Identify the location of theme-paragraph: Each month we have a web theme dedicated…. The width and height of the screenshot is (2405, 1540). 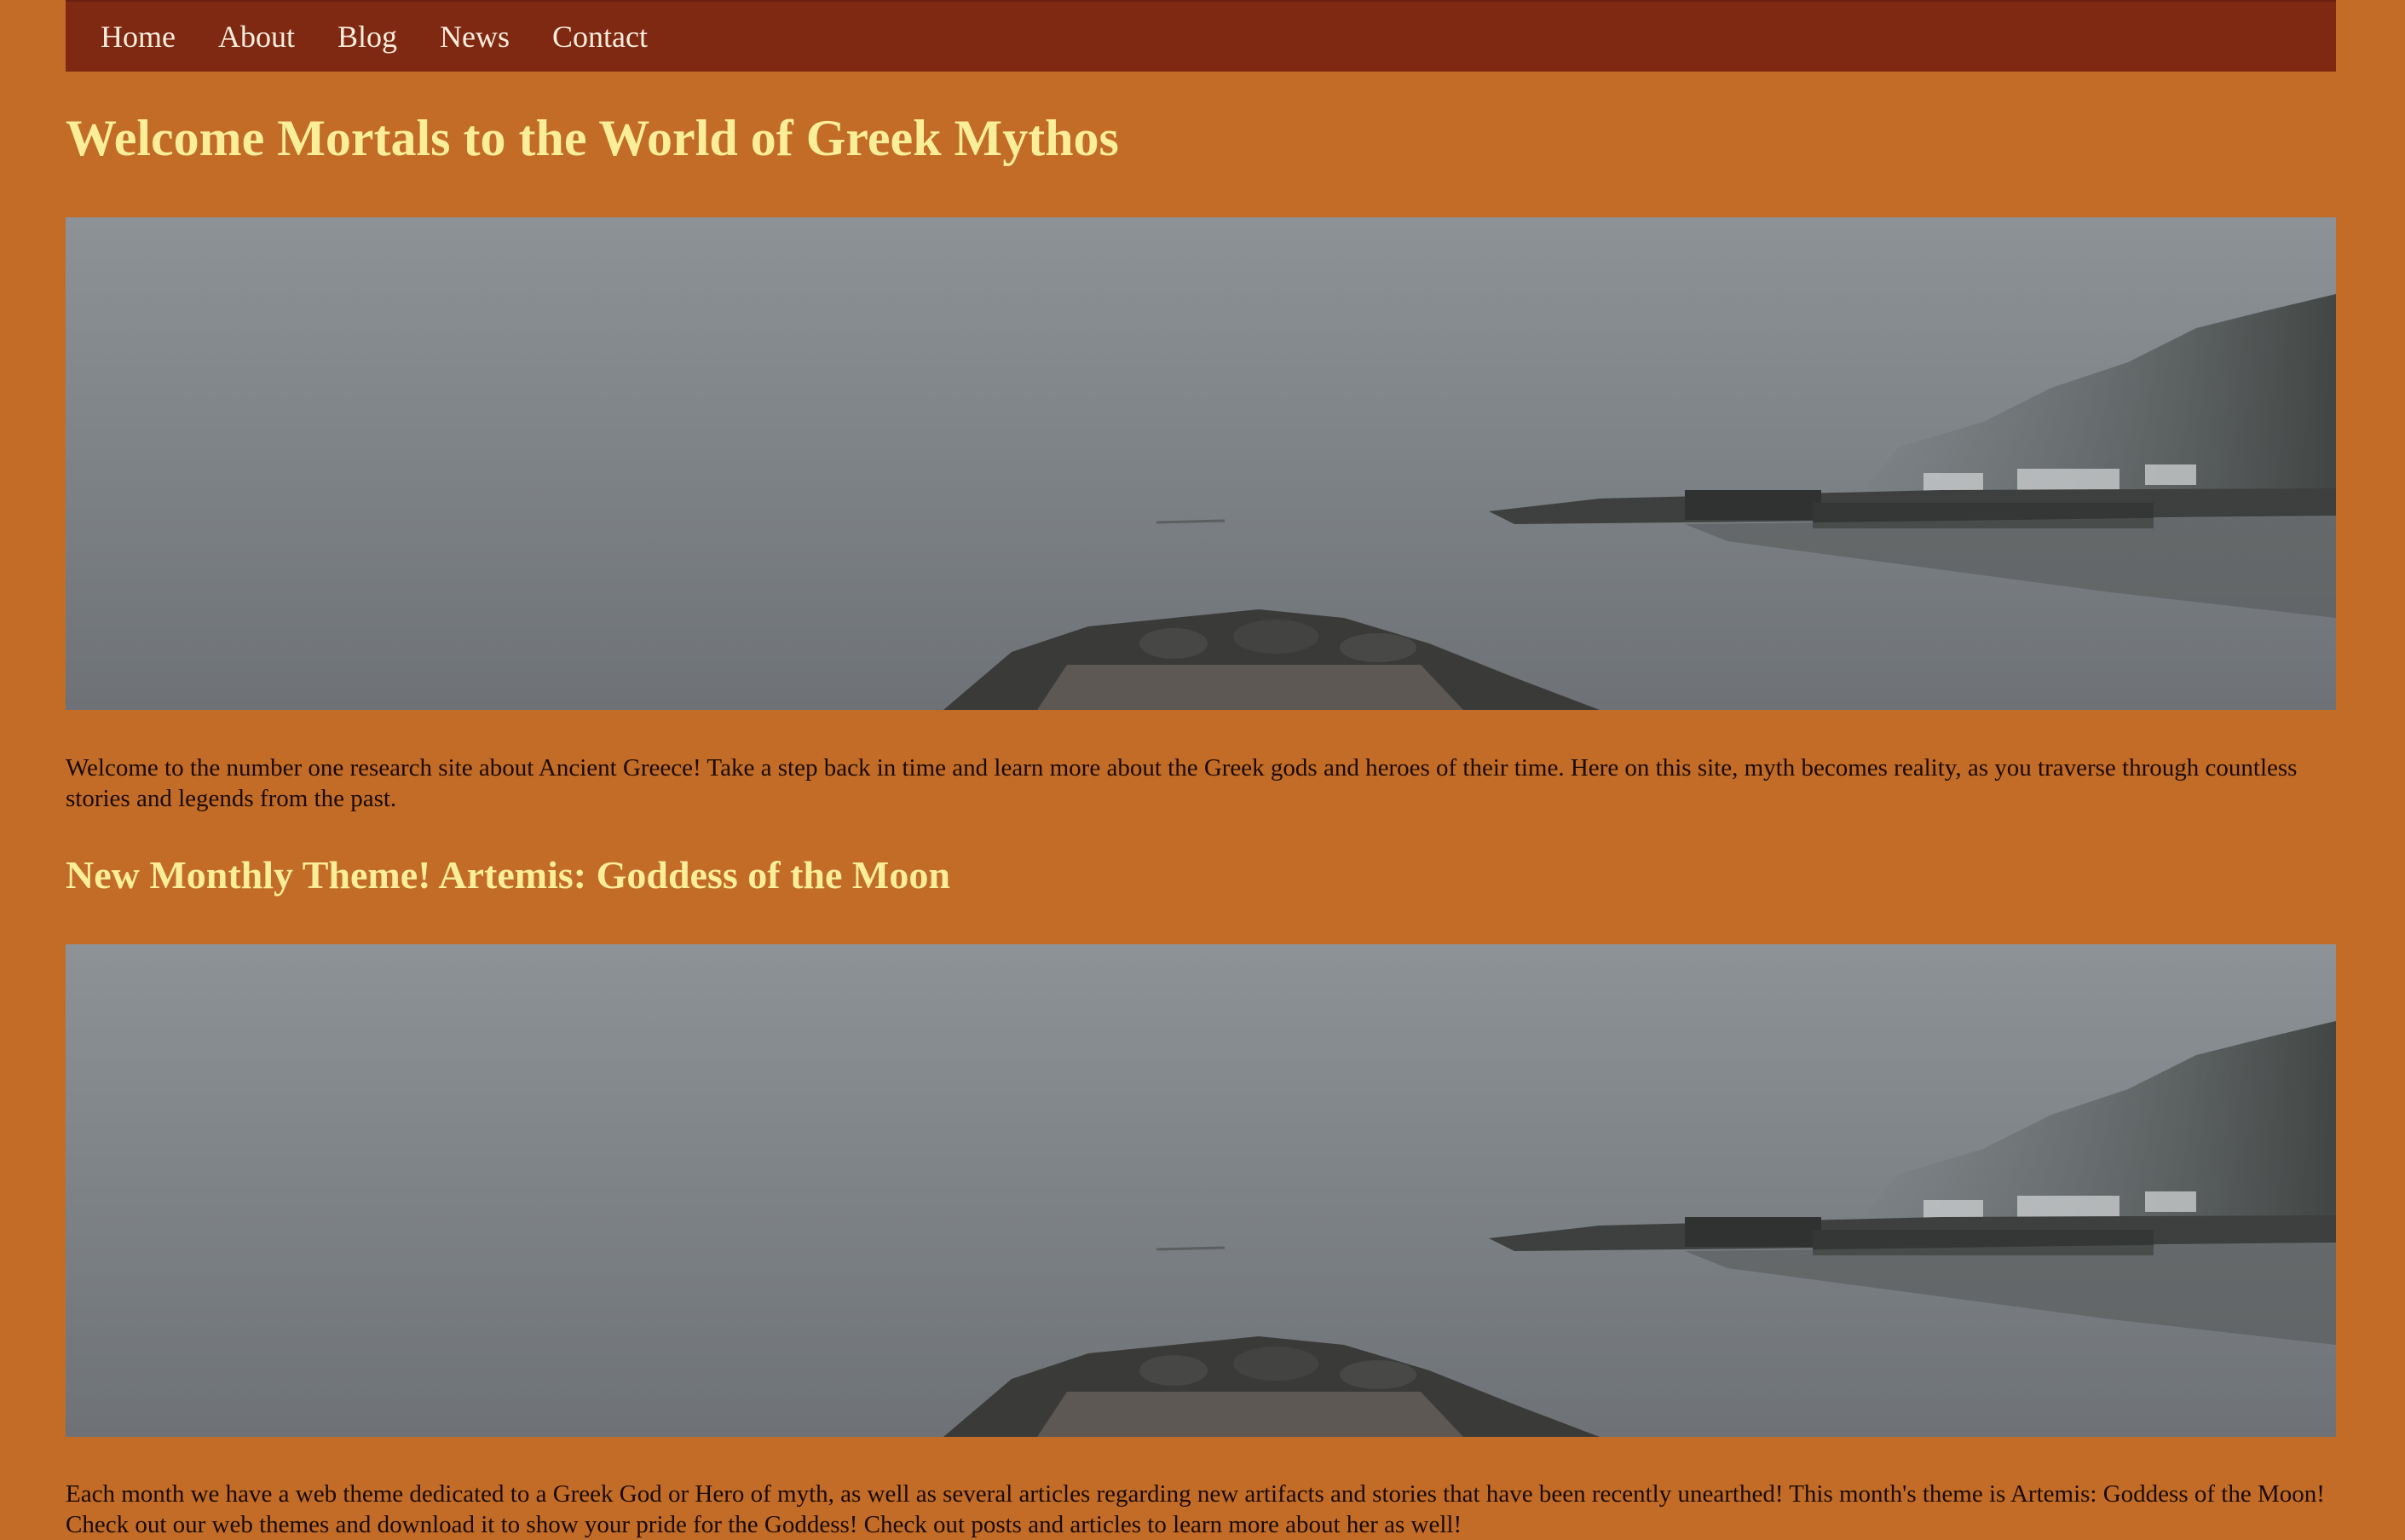
(1195, 1509).